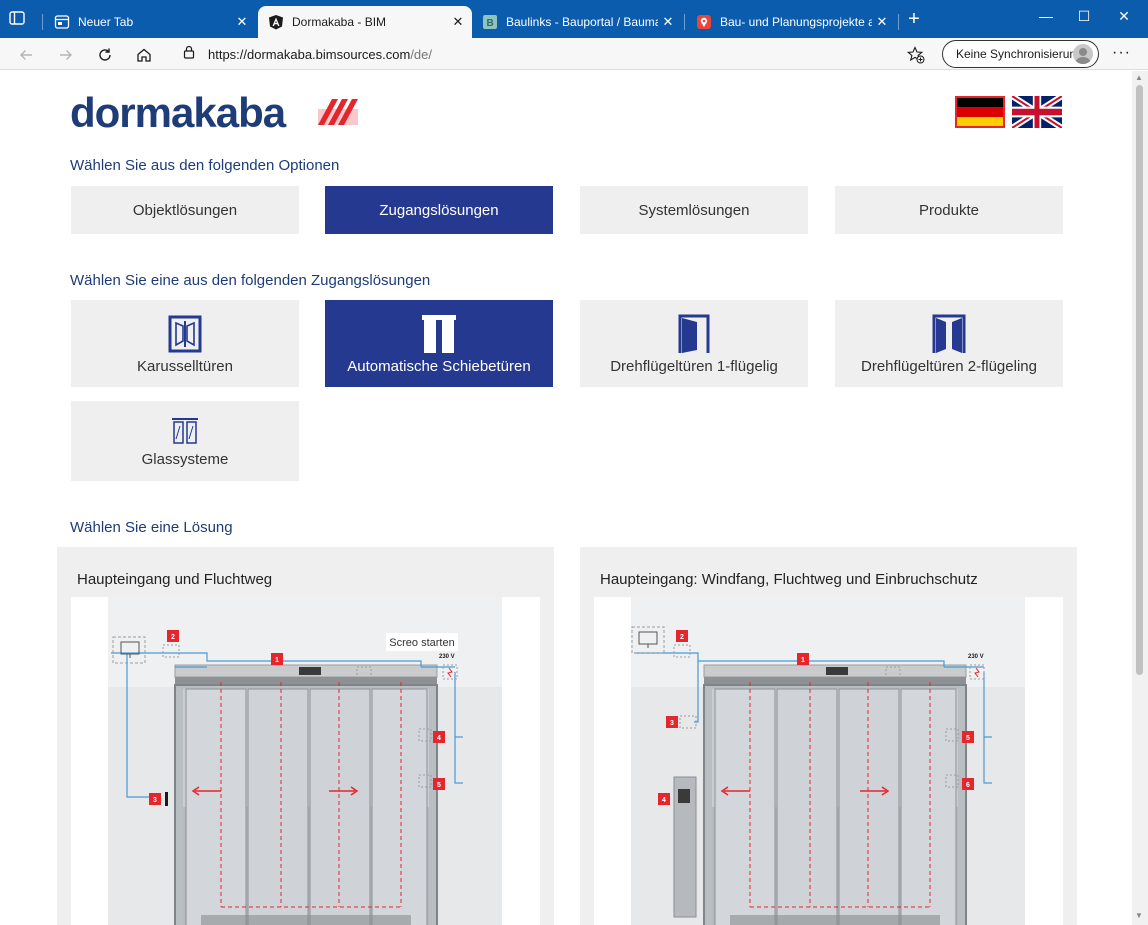  What do you see at coordinates (704, 22) in the screenshot?
I see `map-pin-icon` at bounding box center [704, 22].